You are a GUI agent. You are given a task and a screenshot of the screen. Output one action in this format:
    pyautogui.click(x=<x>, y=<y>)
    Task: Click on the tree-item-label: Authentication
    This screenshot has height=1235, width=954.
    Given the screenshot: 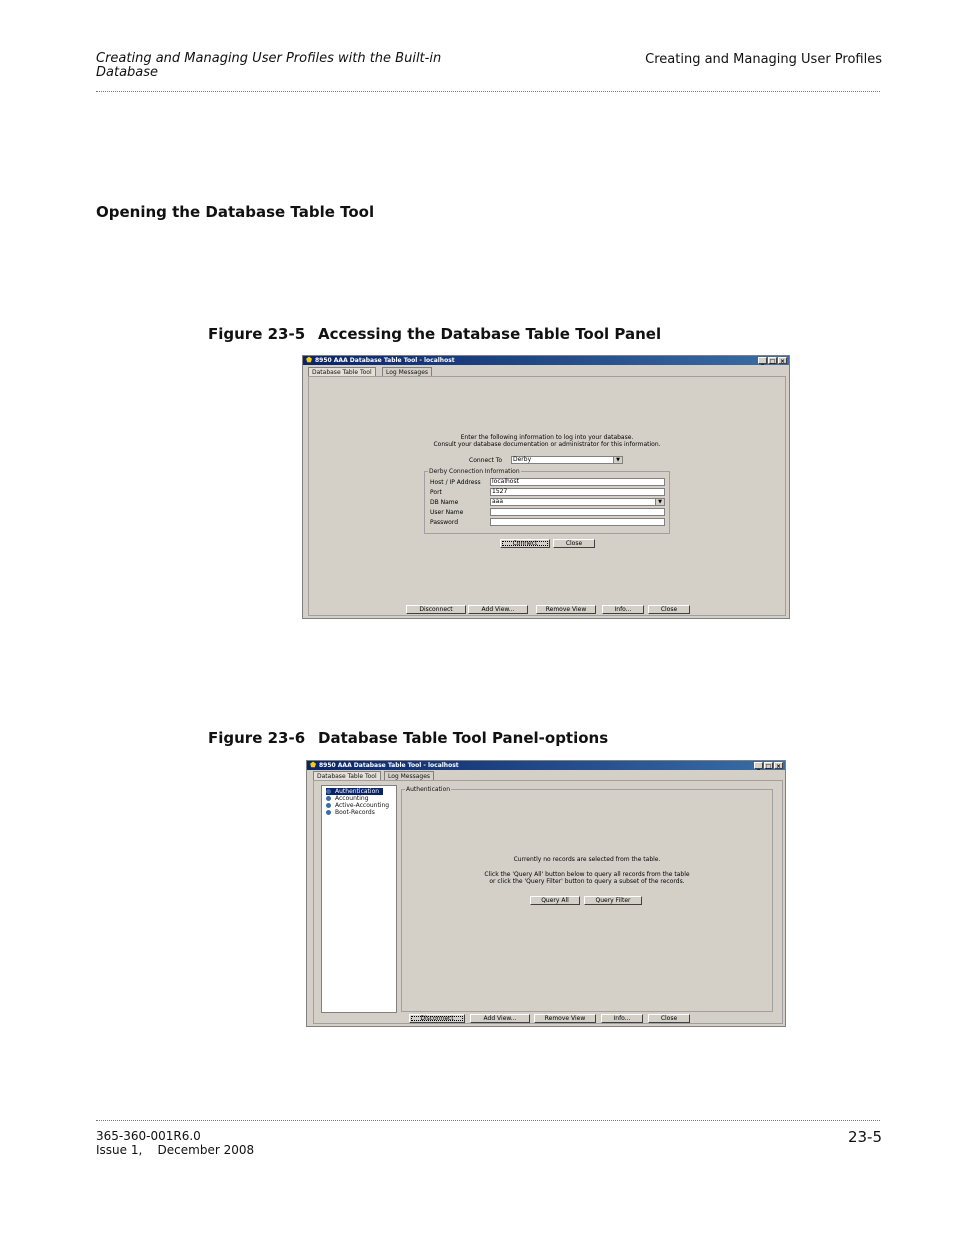 What is the action you would take?
    pyautogui.click(x=357, y=791)
    